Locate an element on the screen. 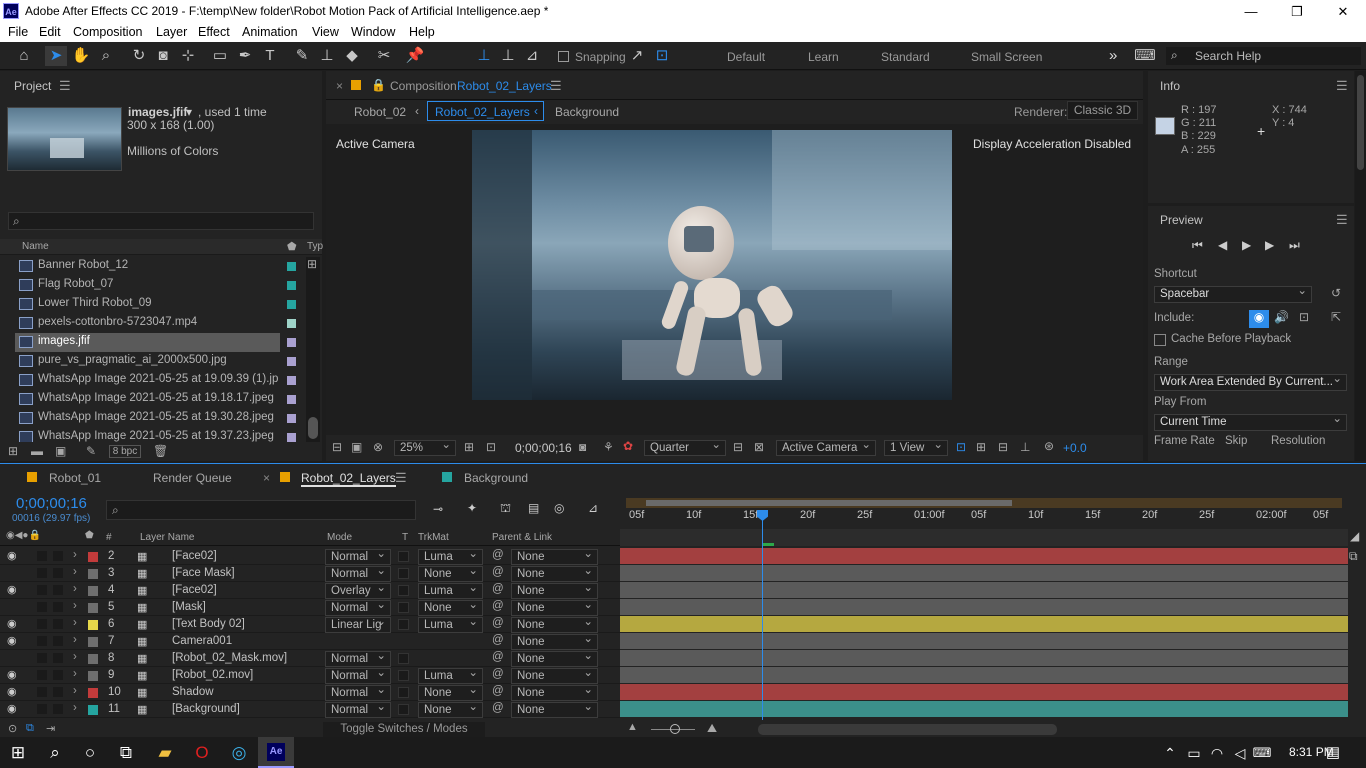 The image size is (1366, 768). cache-checkbox is located at coordinates (1160, 340).